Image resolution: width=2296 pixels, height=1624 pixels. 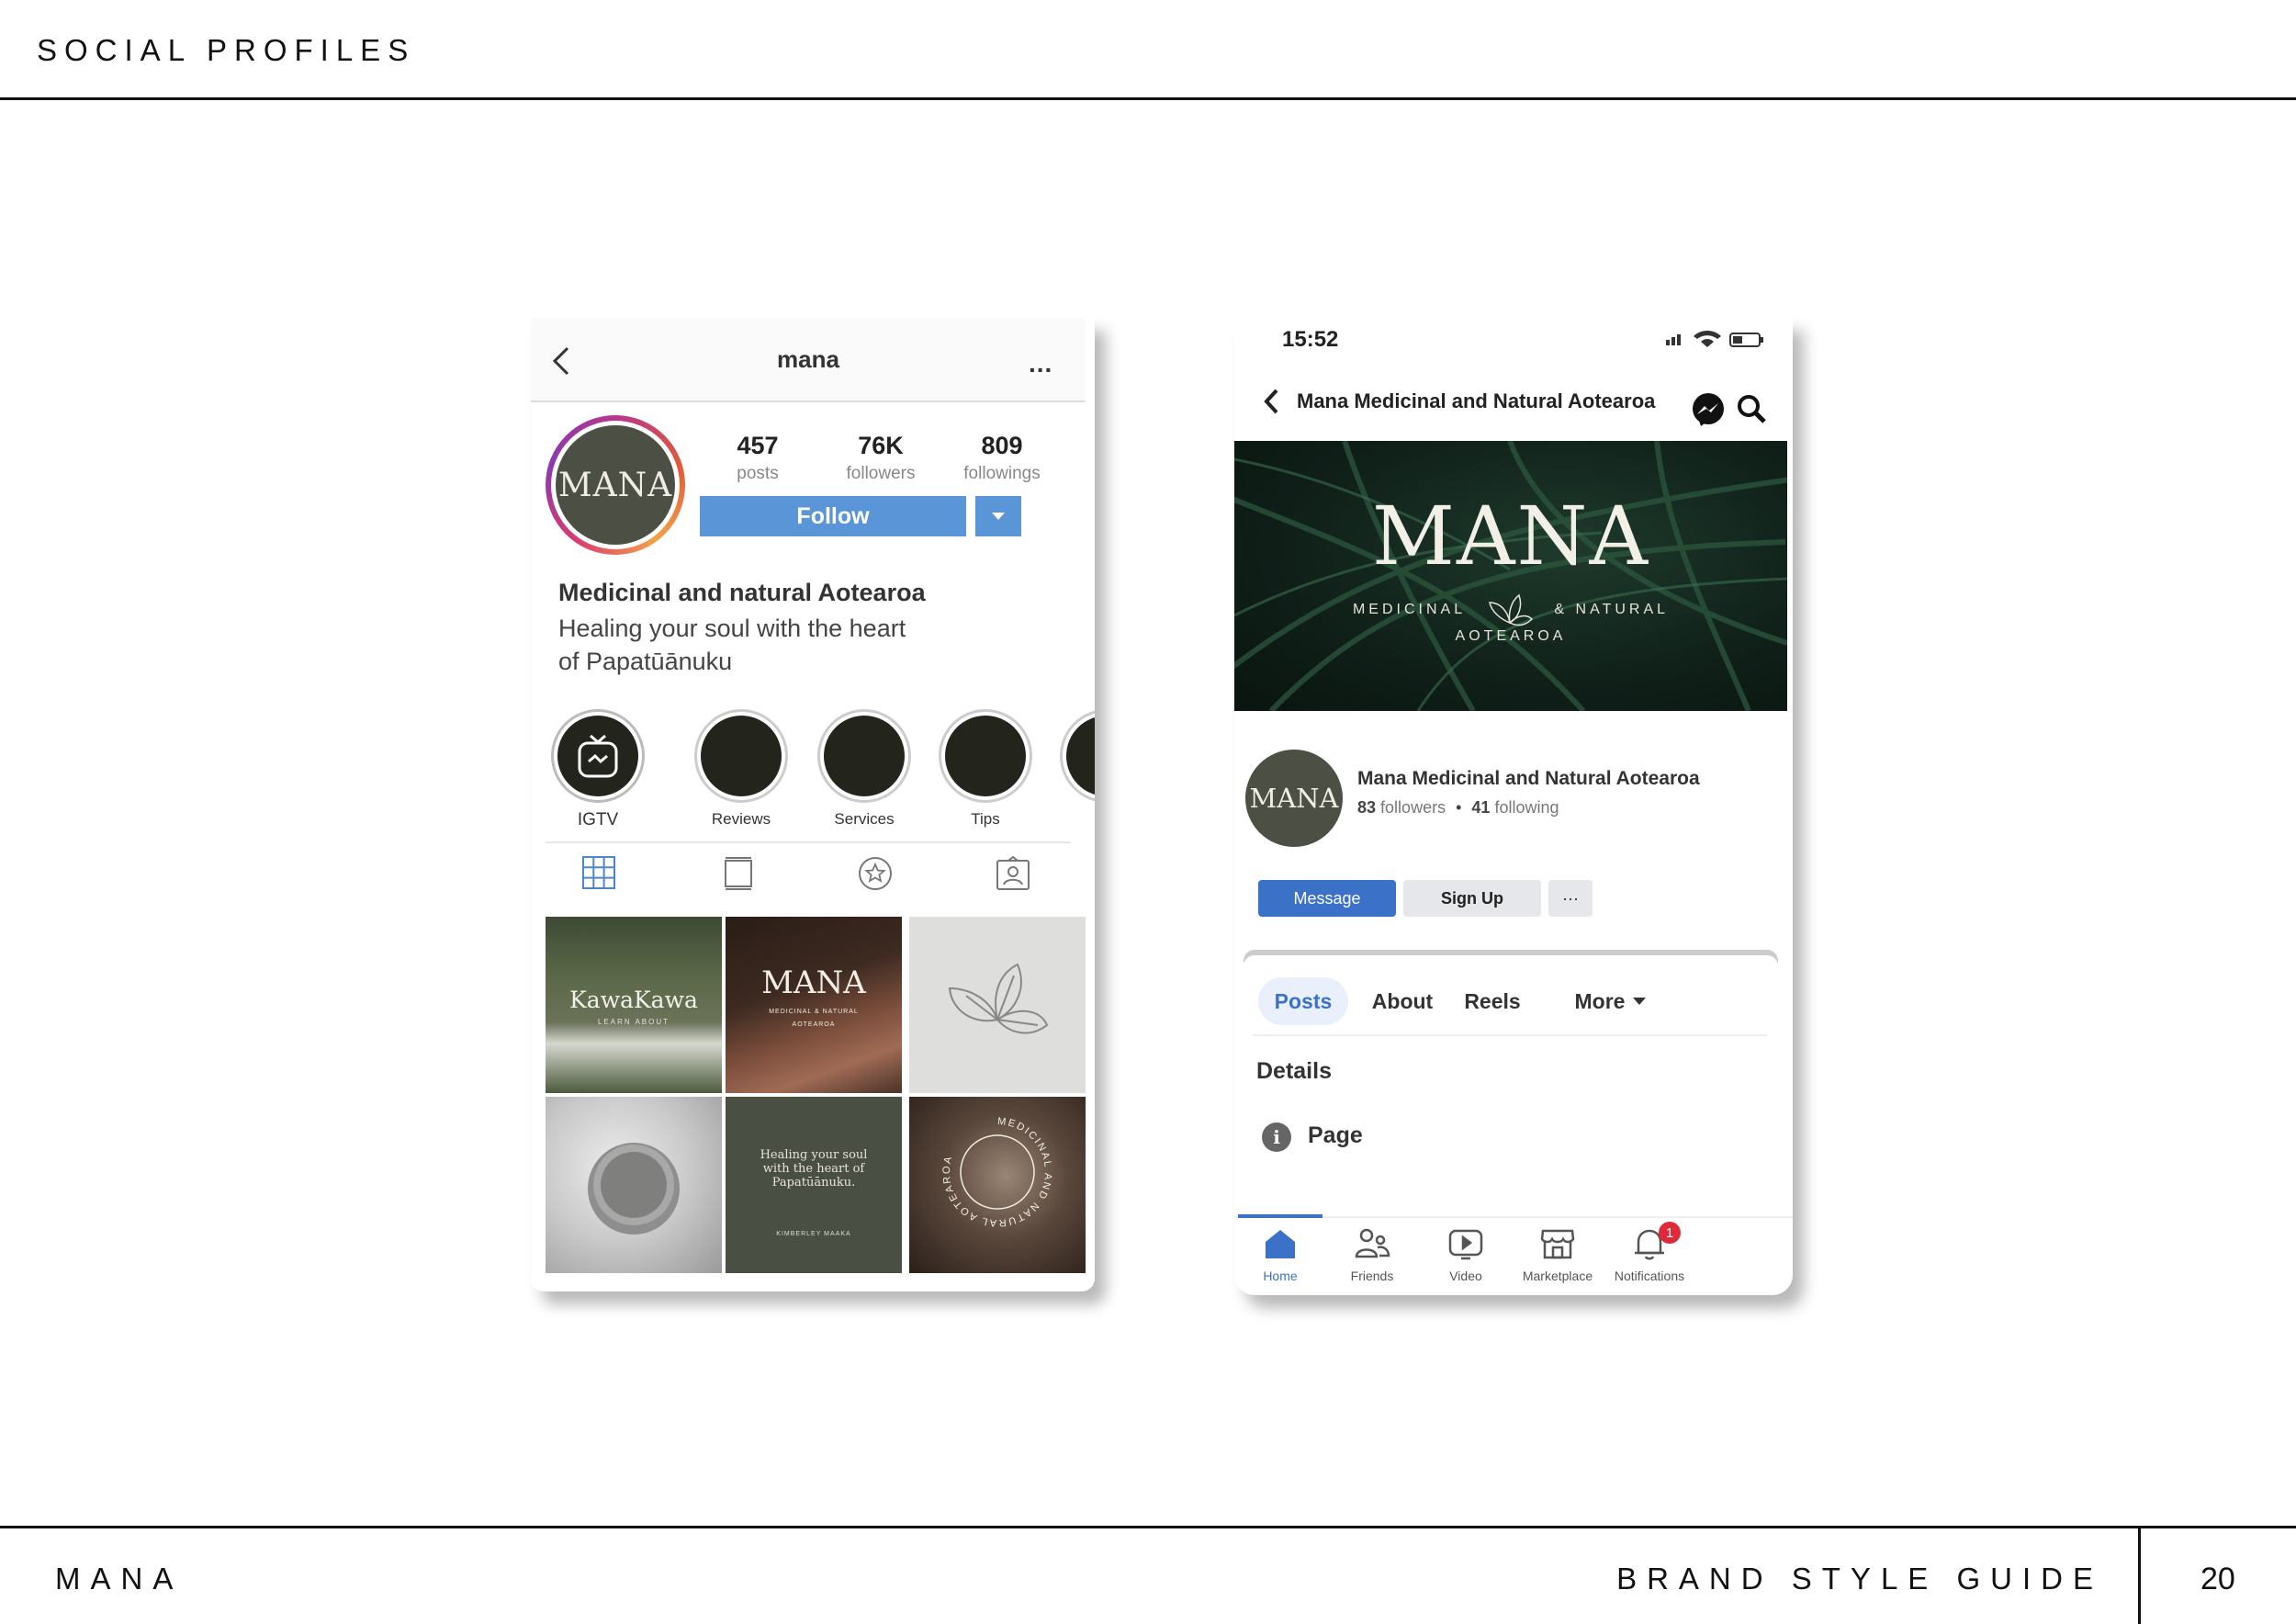 I want to click on igtv-icon, so click(x=598, y=756).